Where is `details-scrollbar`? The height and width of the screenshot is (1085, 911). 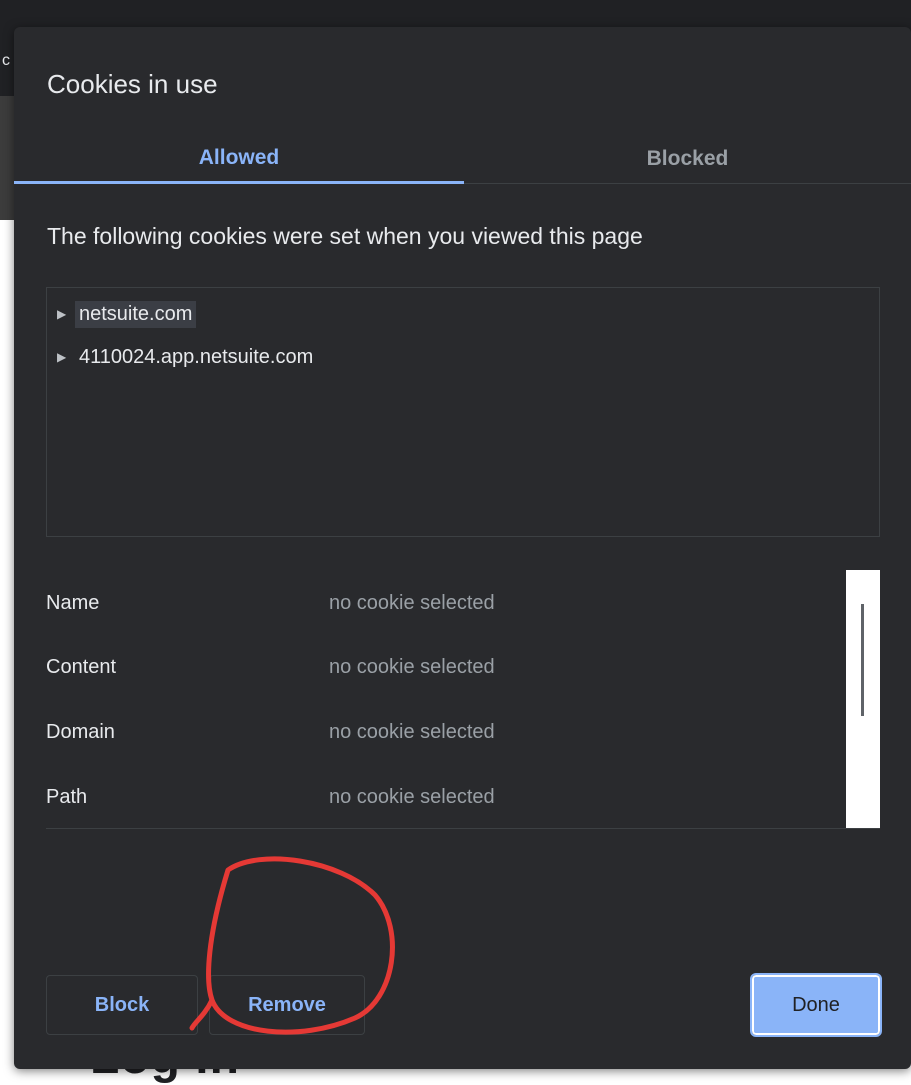 details-scrollbar is located at coordinates (863, 699).